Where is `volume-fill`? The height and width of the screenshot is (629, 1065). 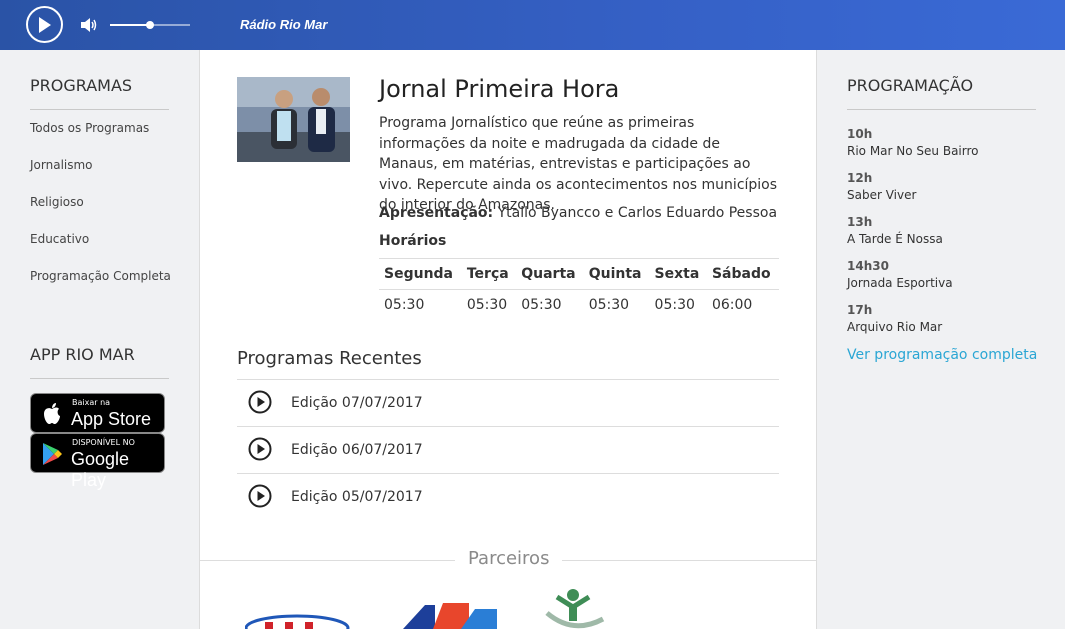
volume-fill is located at coordinates (130, 25).